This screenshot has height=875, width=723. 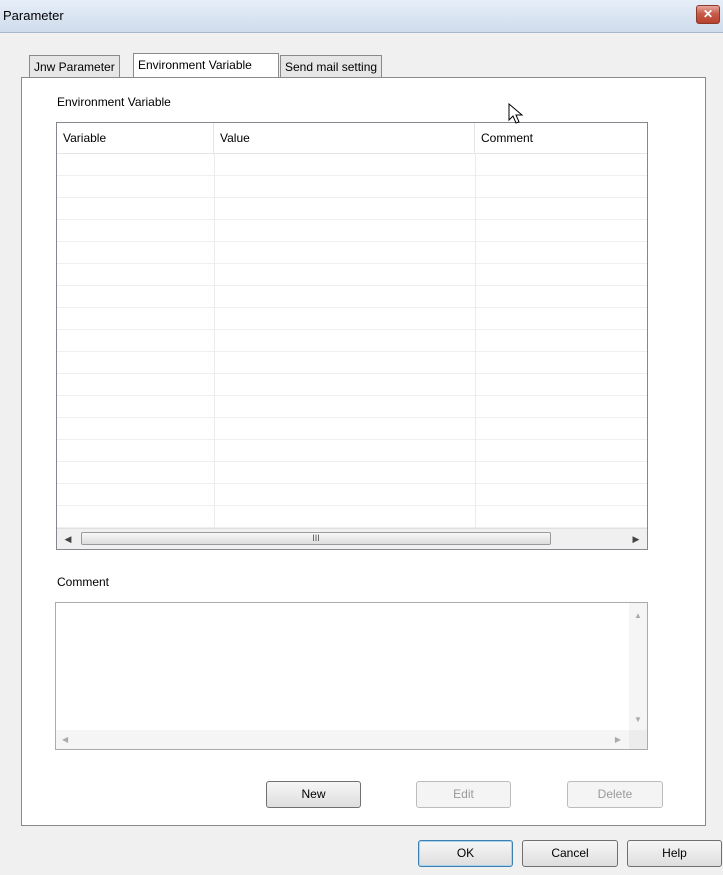 I want to click on column-header-value: Value, so click(x=344, y=138).